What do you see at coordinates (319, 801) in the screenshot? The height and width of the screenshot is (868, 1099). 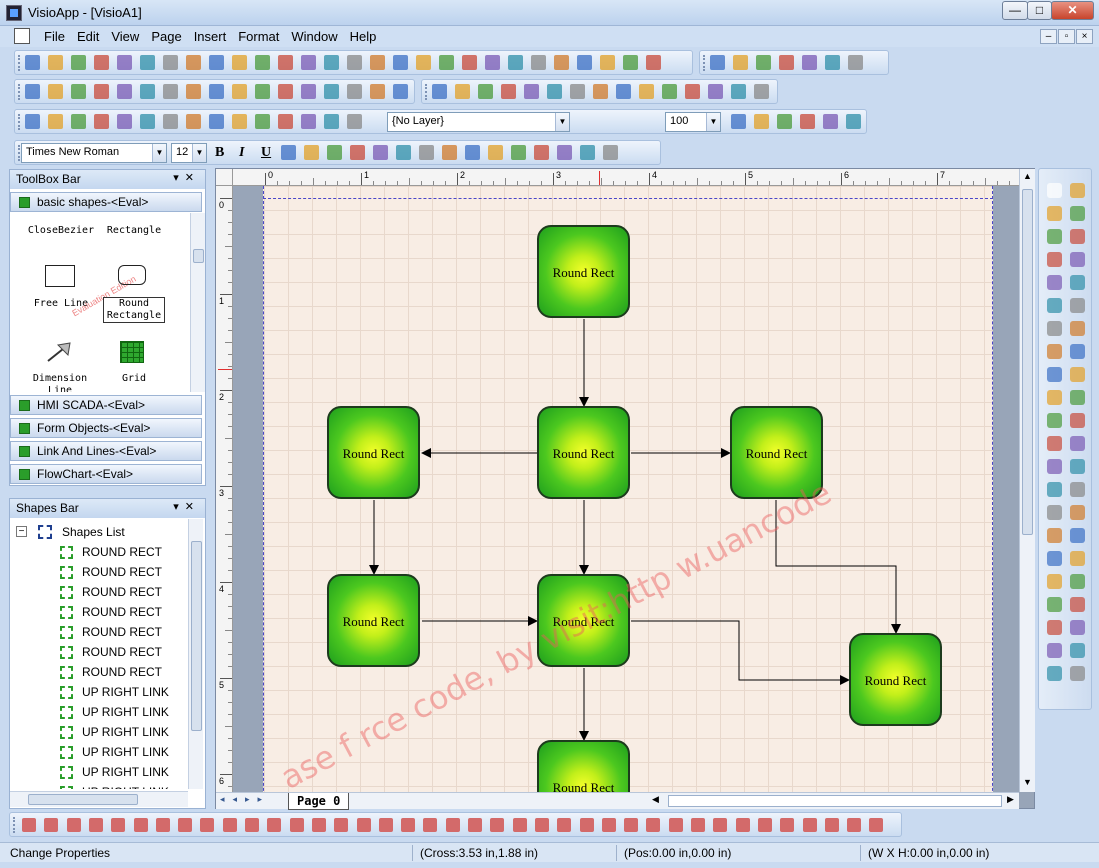 I see `page-tab: Page 0` at bounding box center [319, 801].